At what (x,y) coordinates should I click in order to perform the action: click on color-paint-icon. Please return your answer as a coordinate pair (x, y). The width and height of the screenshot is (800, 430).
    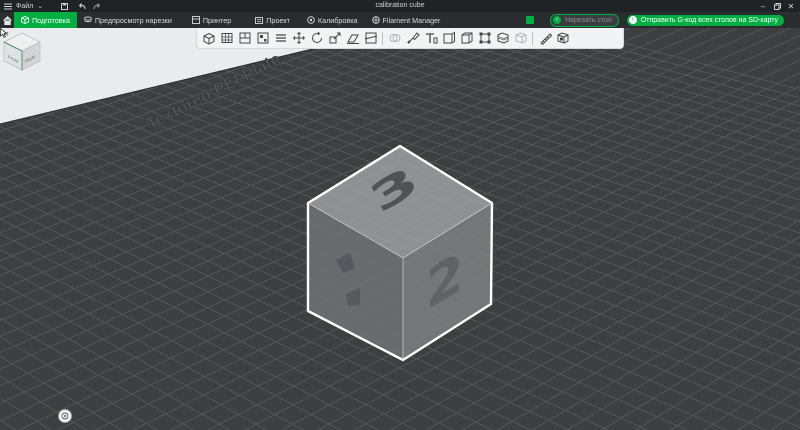
    Looking at the image, I should click on (502, 38).